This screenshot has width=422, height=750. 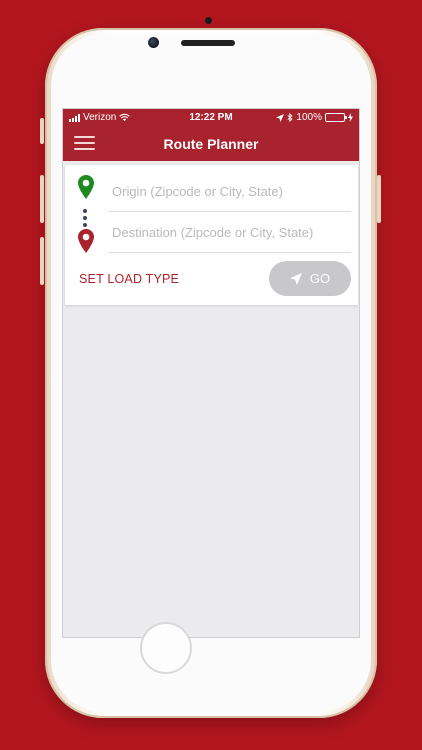 I want to click on location-arrow-icon, so click(x=280, y=117).